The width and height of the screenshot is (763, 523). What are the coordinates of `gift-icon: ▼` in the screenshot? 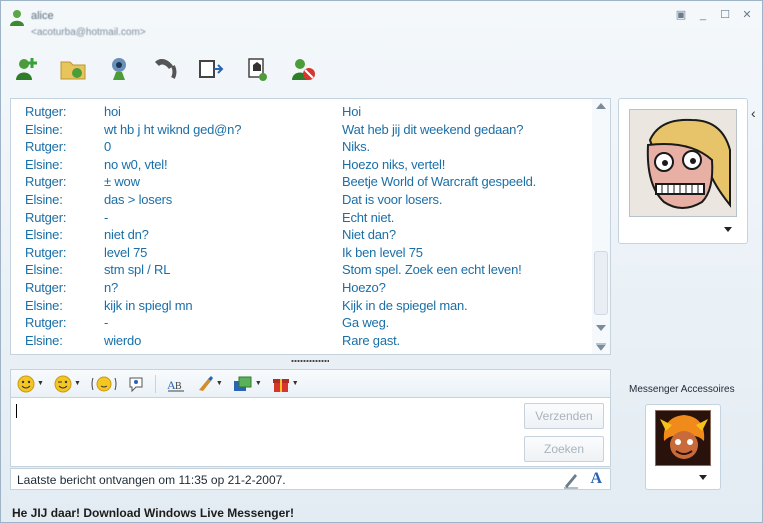 It's located at (285, 384).